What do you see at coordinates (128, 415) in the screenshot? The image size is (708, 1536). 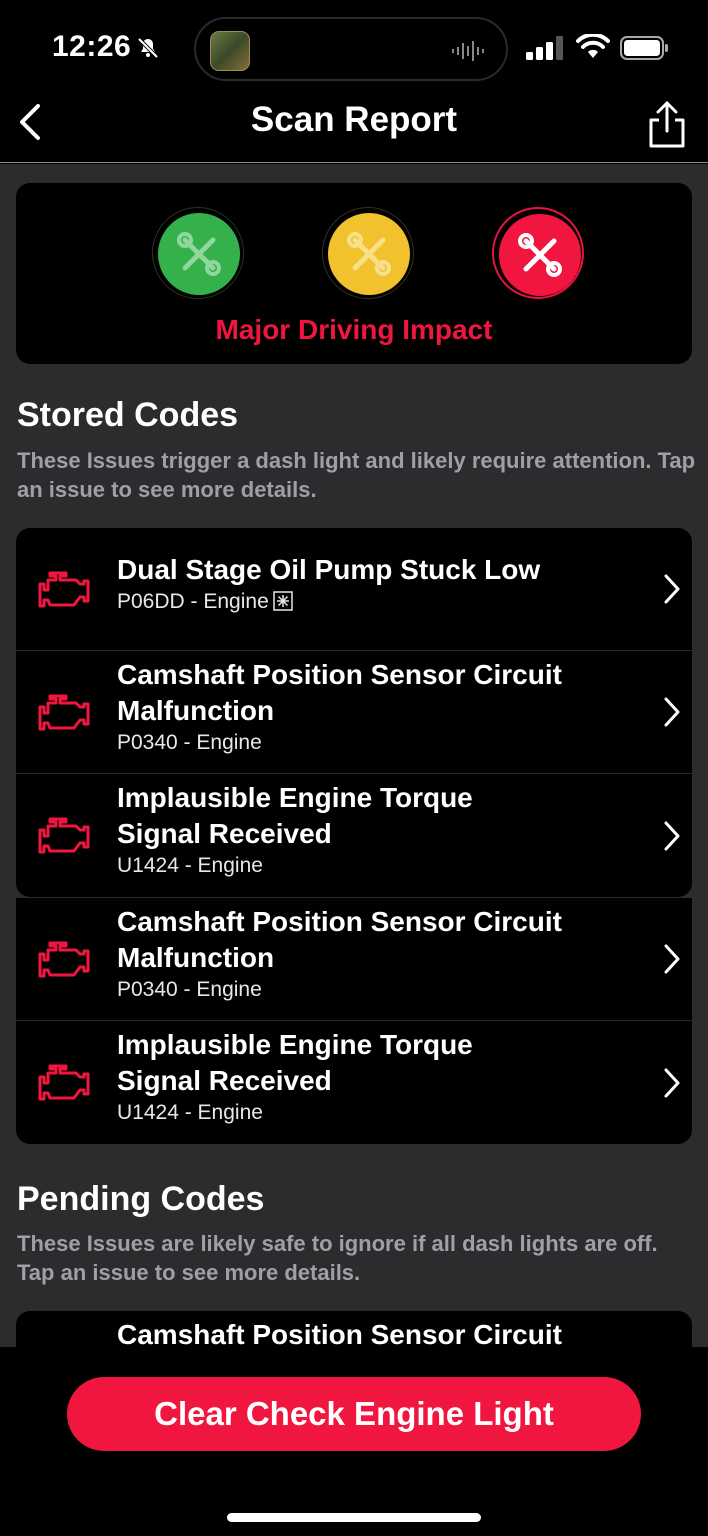 I see `stored-codes-title: Stored Codes` at bounding box center [128, 415].